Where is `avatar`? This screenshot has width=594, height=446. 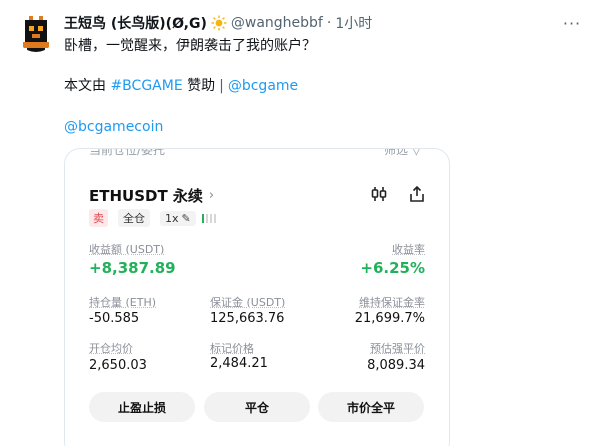
avatar is located at coordinates (36, 32).